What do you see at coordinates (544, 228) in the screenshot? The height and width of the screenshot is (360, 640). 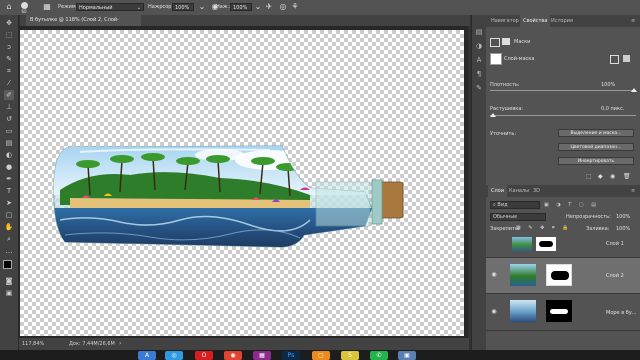 I see `lock-icons: ▦ ✎ ✥ ⌗ 🔒` at bounding box center [544, 228].